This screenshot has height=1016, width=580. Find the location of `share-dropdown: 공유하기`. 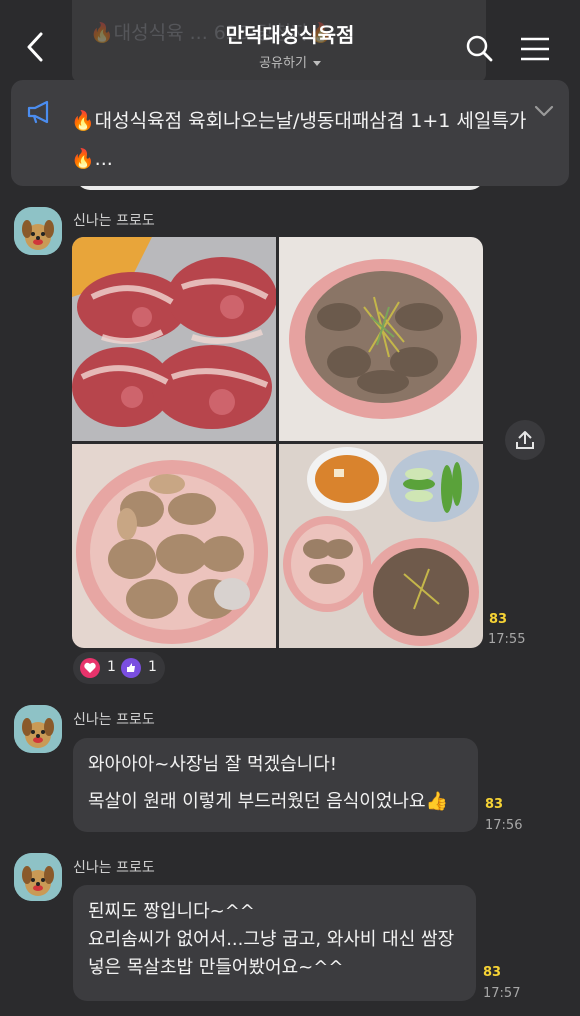

share-dropdown: 공유하기 is located at coordinates (290, 61).